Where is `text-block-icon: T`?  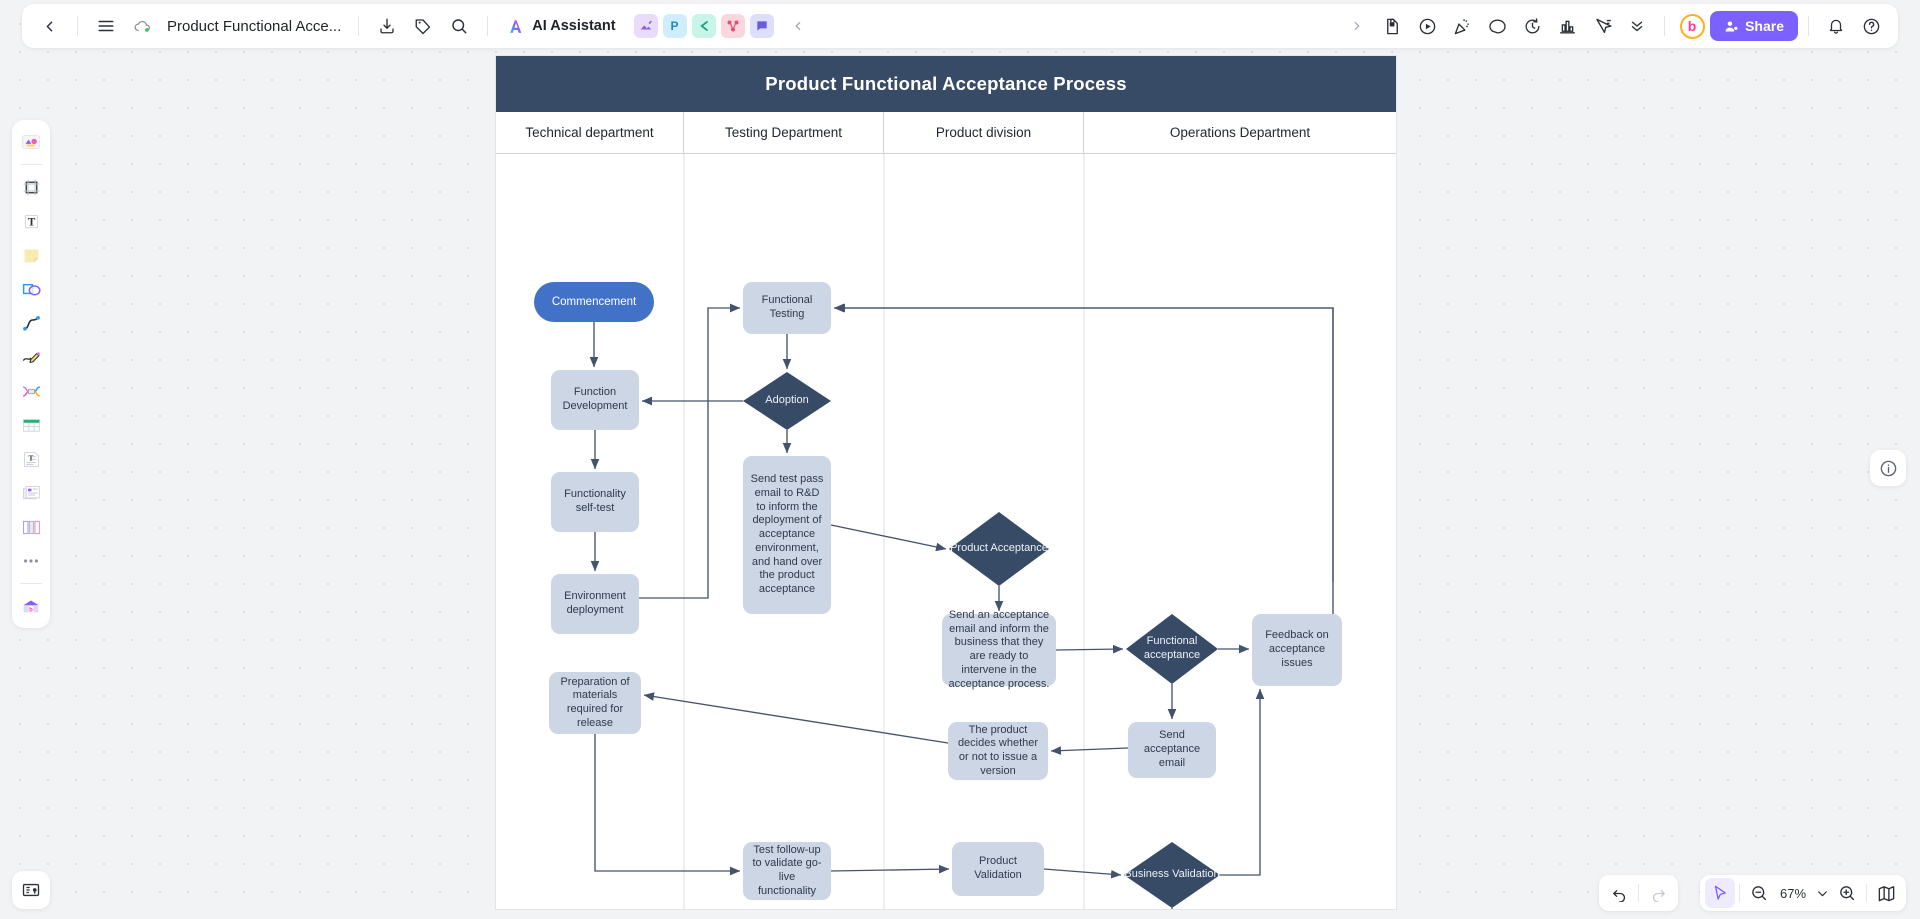
text-block-icon: T is located at coordinates (31, 459).